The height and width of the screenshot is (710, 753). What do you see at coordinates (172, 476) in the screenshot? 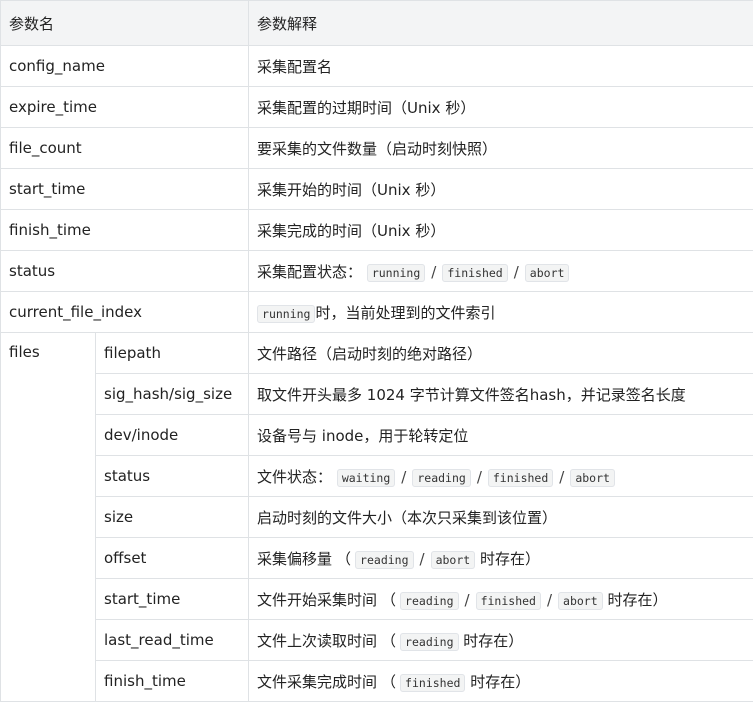
I see `sub-param-name: status` at bounding box center [172, 476].